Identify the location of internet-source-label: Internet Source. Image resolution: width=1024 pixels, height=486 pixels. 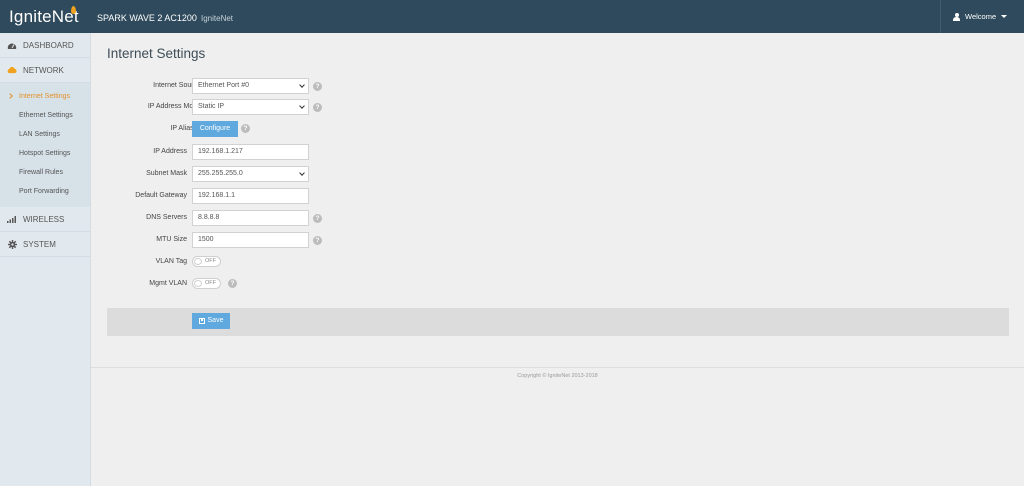
(177, 85).